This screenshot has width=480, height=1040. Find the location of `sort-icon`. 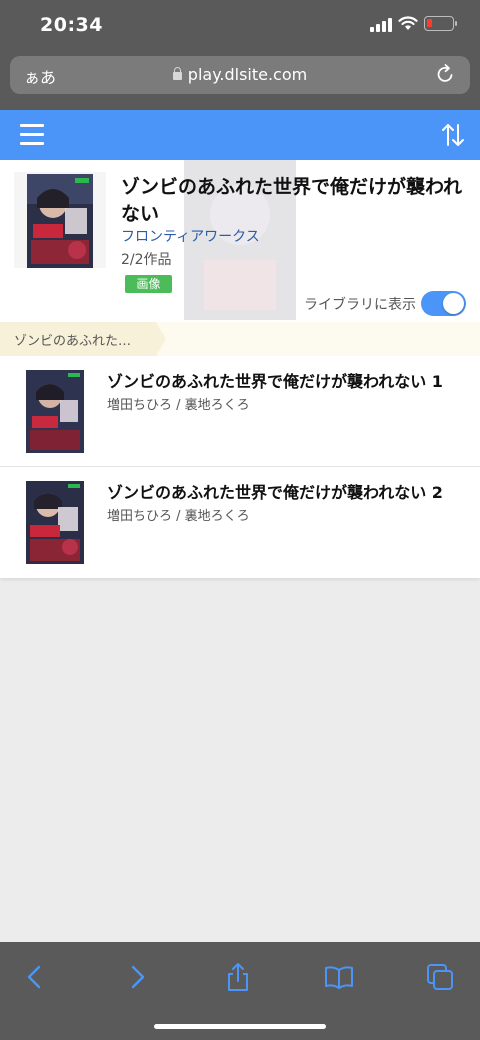

sort-icon is located at coordinates (453, 135).